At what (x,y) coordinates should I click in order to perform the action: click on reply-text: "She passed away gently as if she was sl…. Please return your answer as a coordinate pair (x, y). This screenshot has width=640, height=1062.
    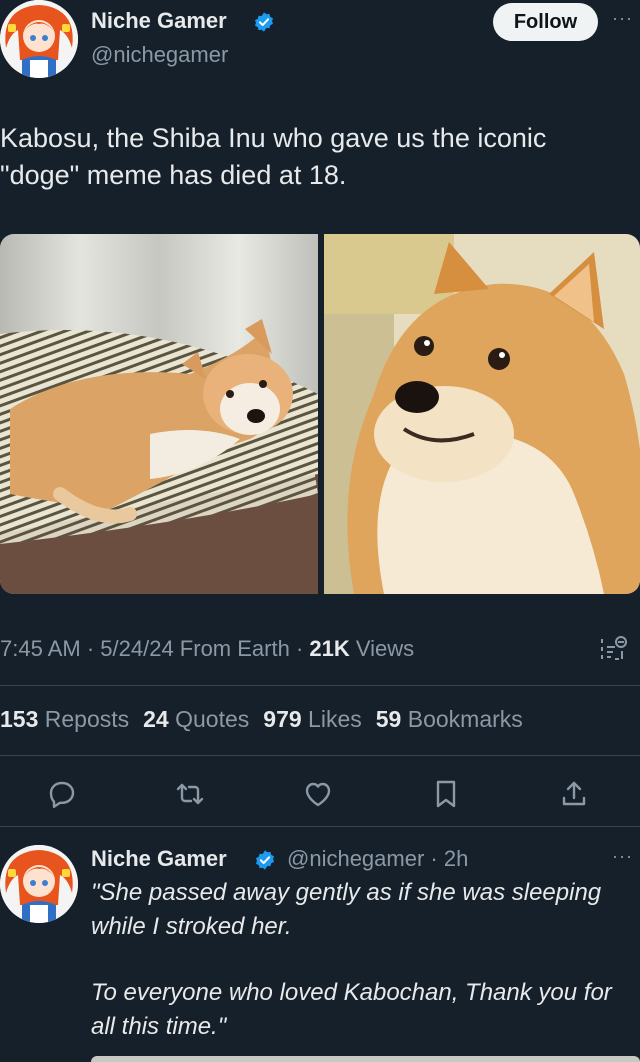
    Looking at the image, I should click on (365, 960).